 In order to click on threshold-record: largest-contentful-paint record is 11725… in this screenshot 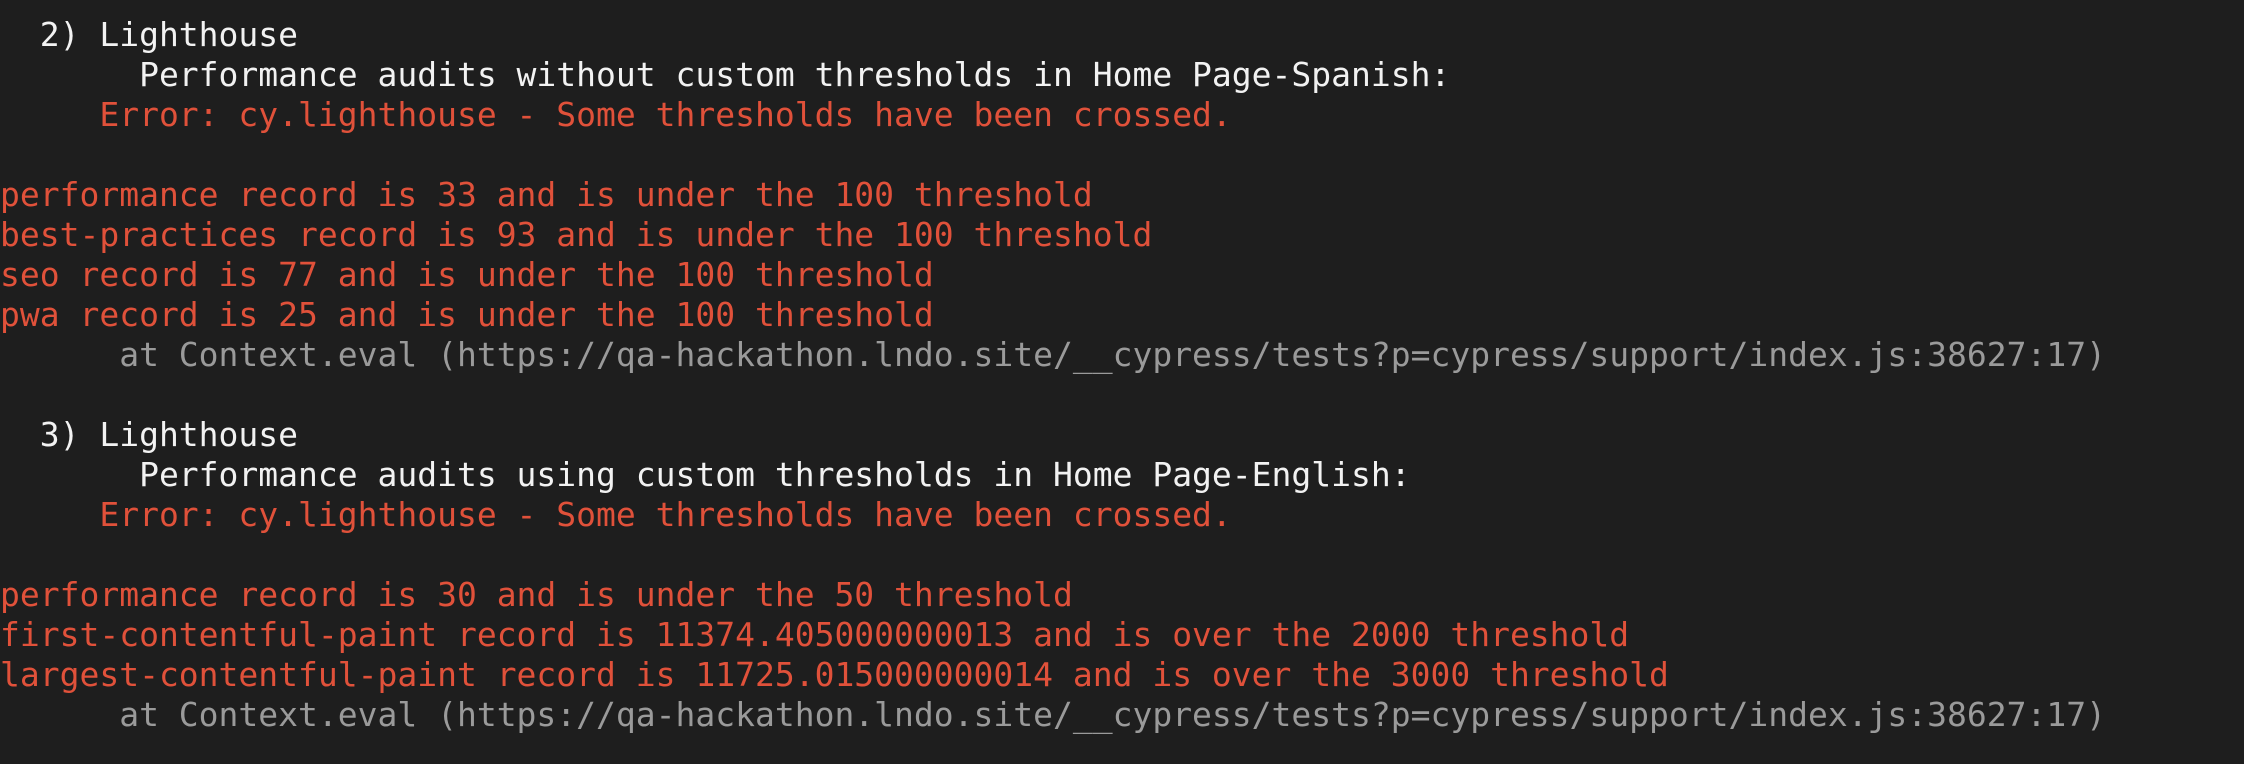, I will do `click(834, 674)`.